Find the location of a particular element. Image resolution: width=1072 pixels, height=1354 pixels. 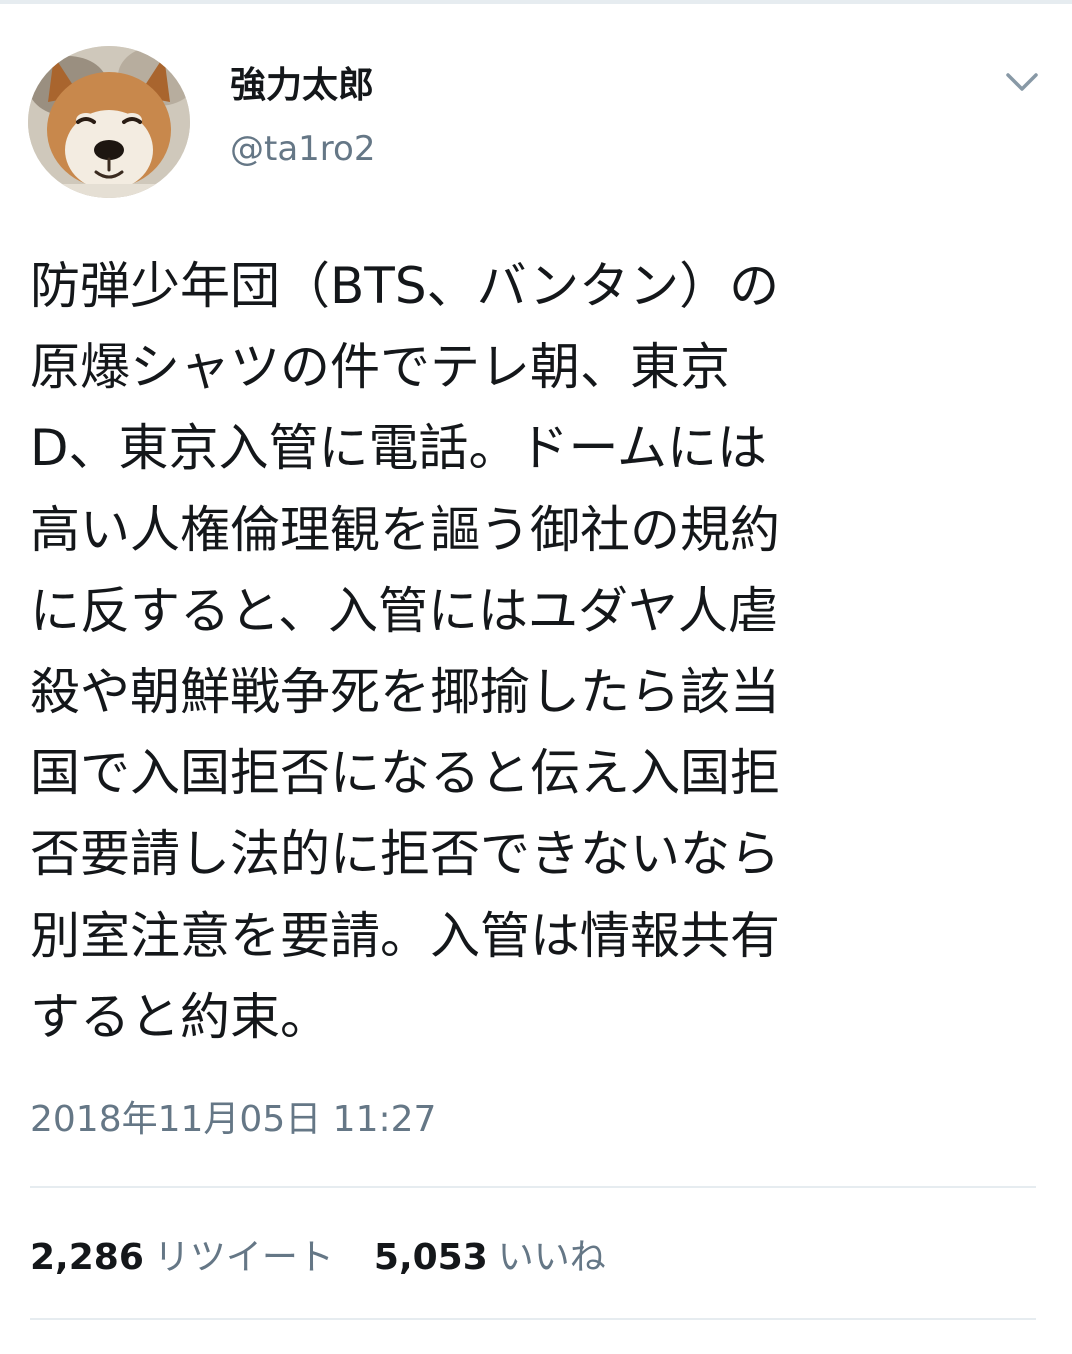

likes-label: いいね is located at coordinates (551, 1257).